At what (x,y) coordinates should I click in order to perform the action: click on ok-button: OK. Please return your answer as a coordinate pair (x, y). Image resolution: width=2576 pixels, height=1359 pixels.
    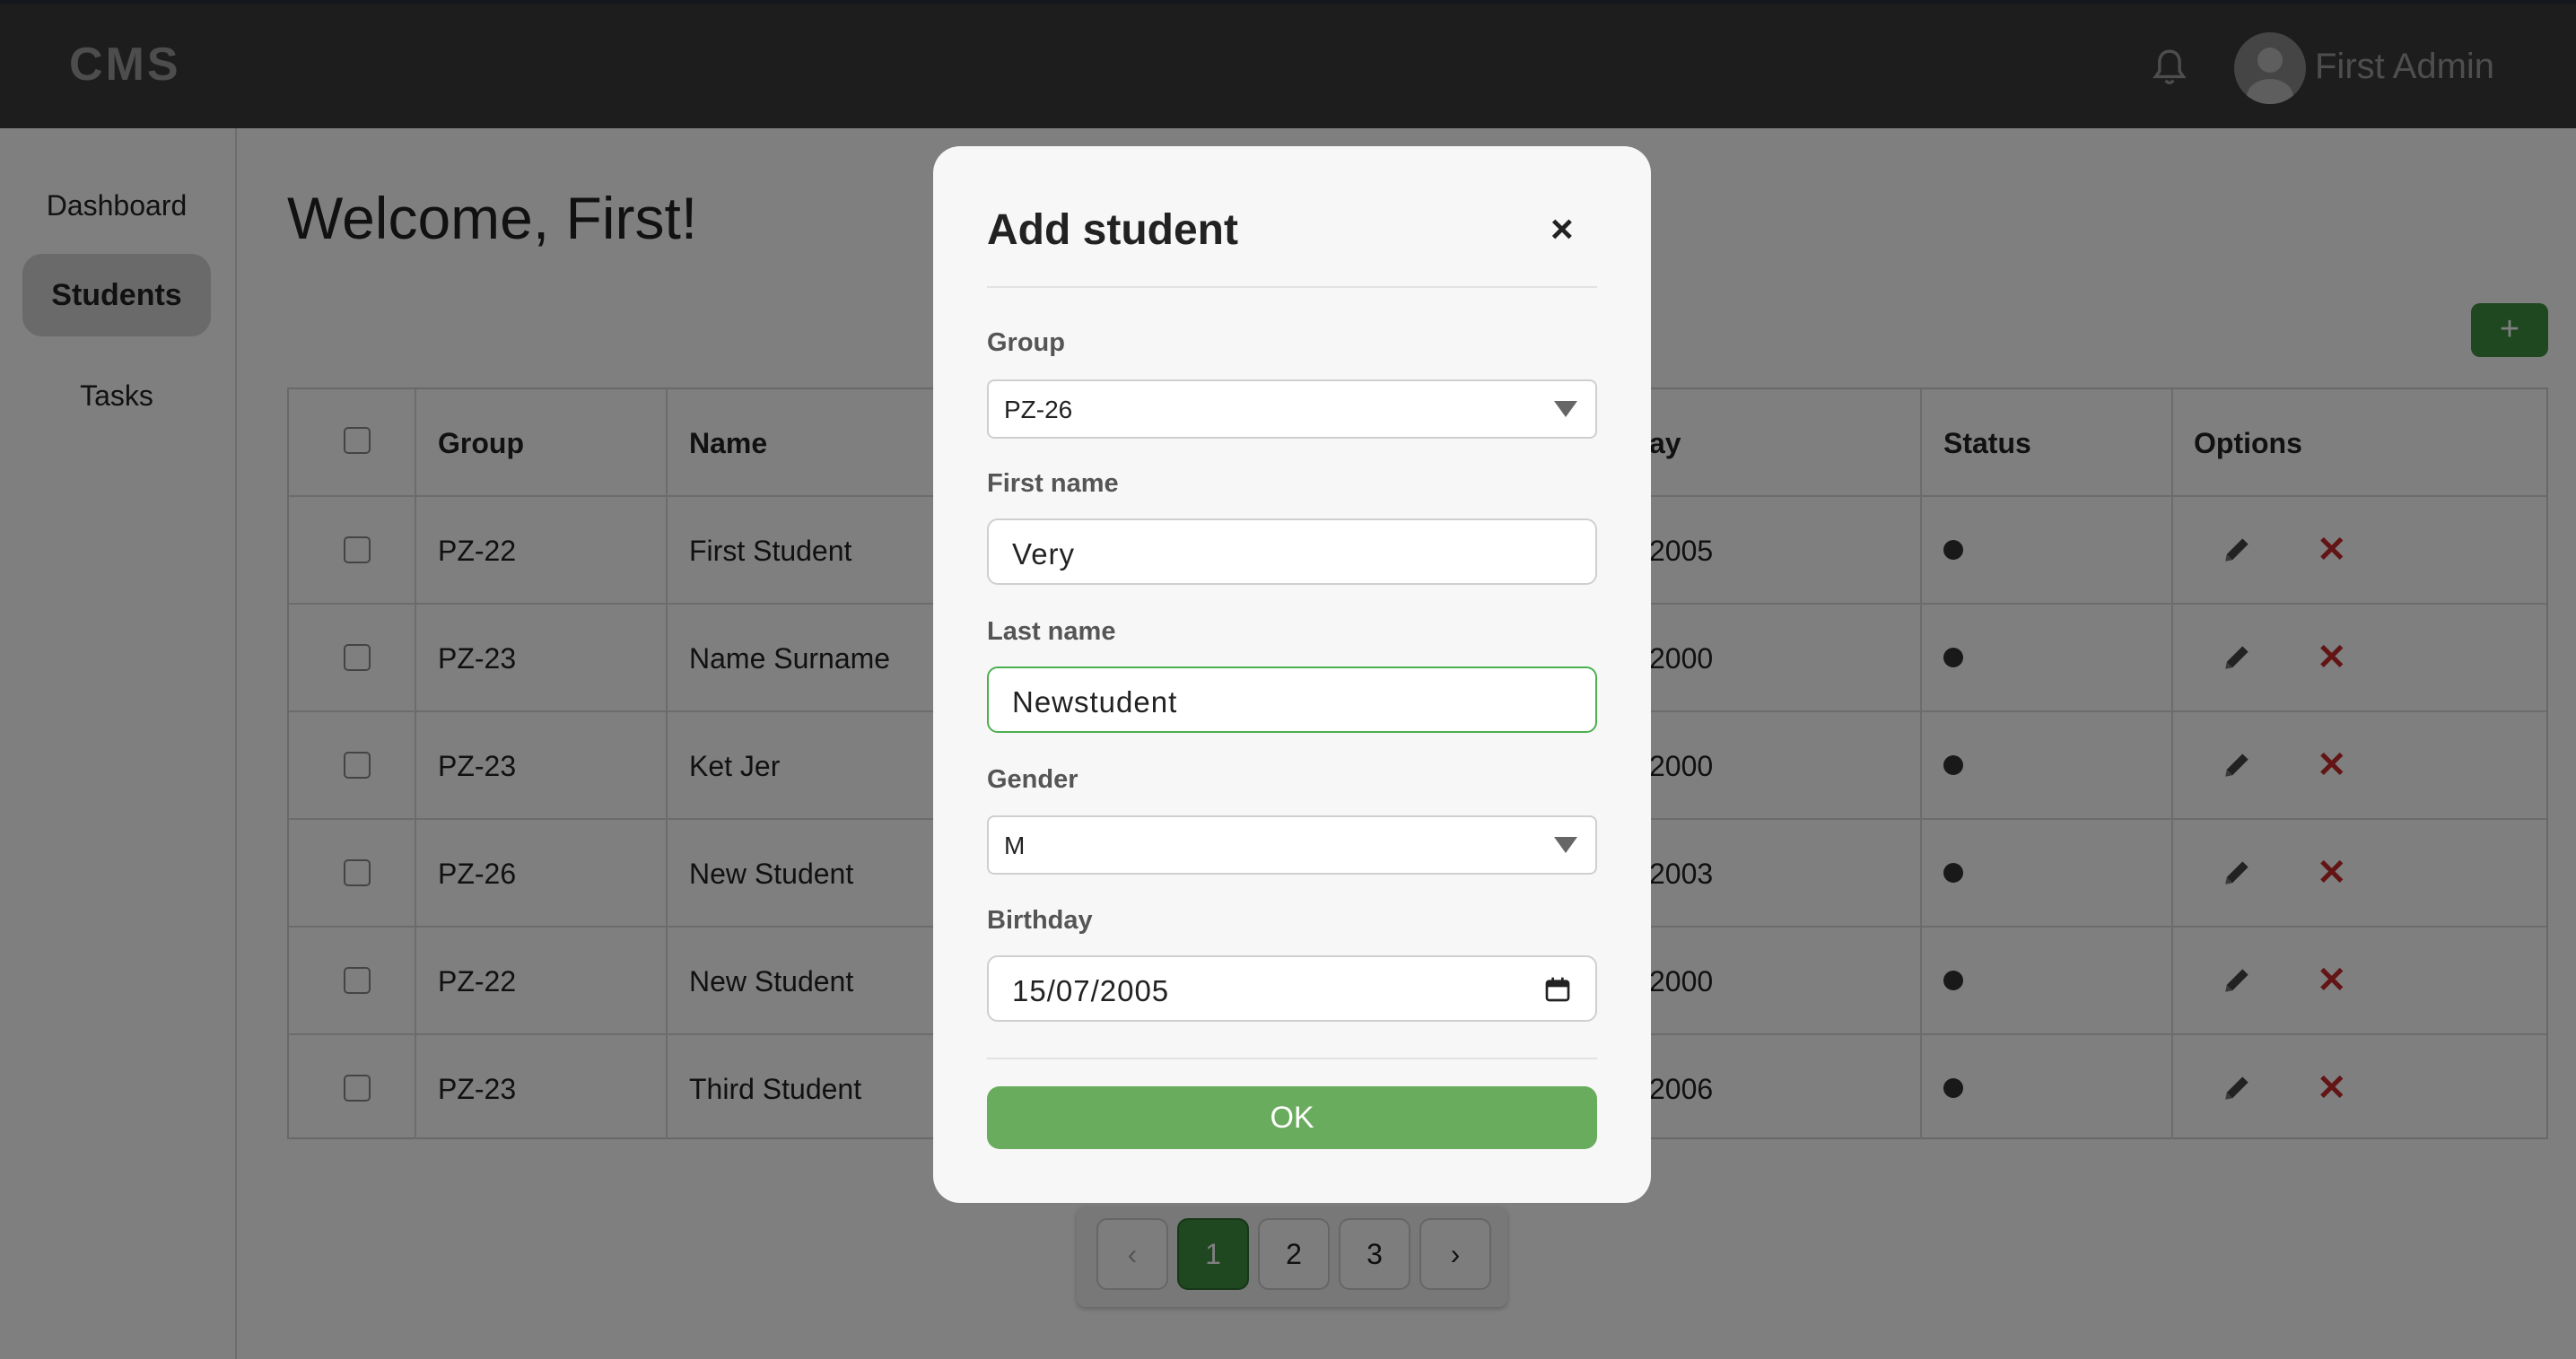
    Looking at the image, I should click on (1292, 1117).